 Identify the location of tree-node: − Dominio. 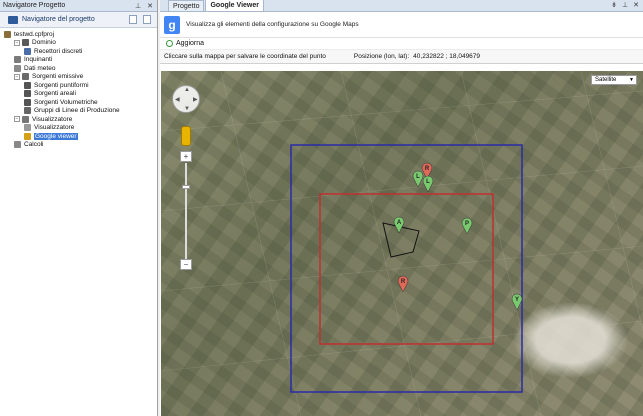
(78, 43).